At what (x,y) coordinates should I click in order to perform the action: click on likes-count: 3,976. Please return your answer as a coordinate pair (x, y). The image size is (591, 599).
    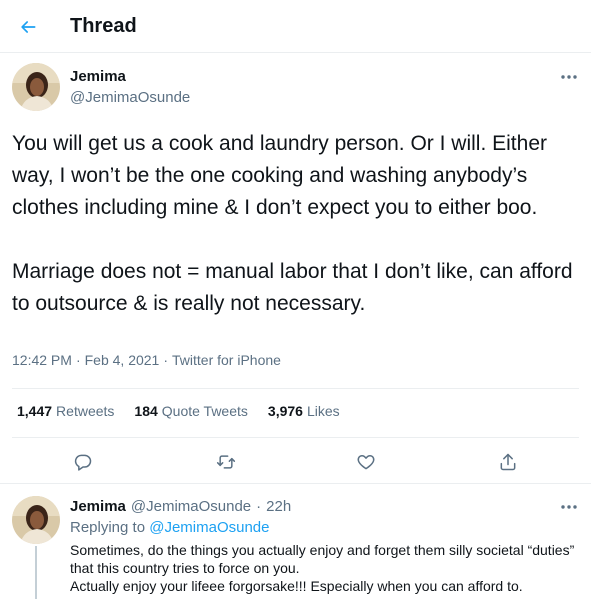
    Looking at the image, I should click on (285, 411).